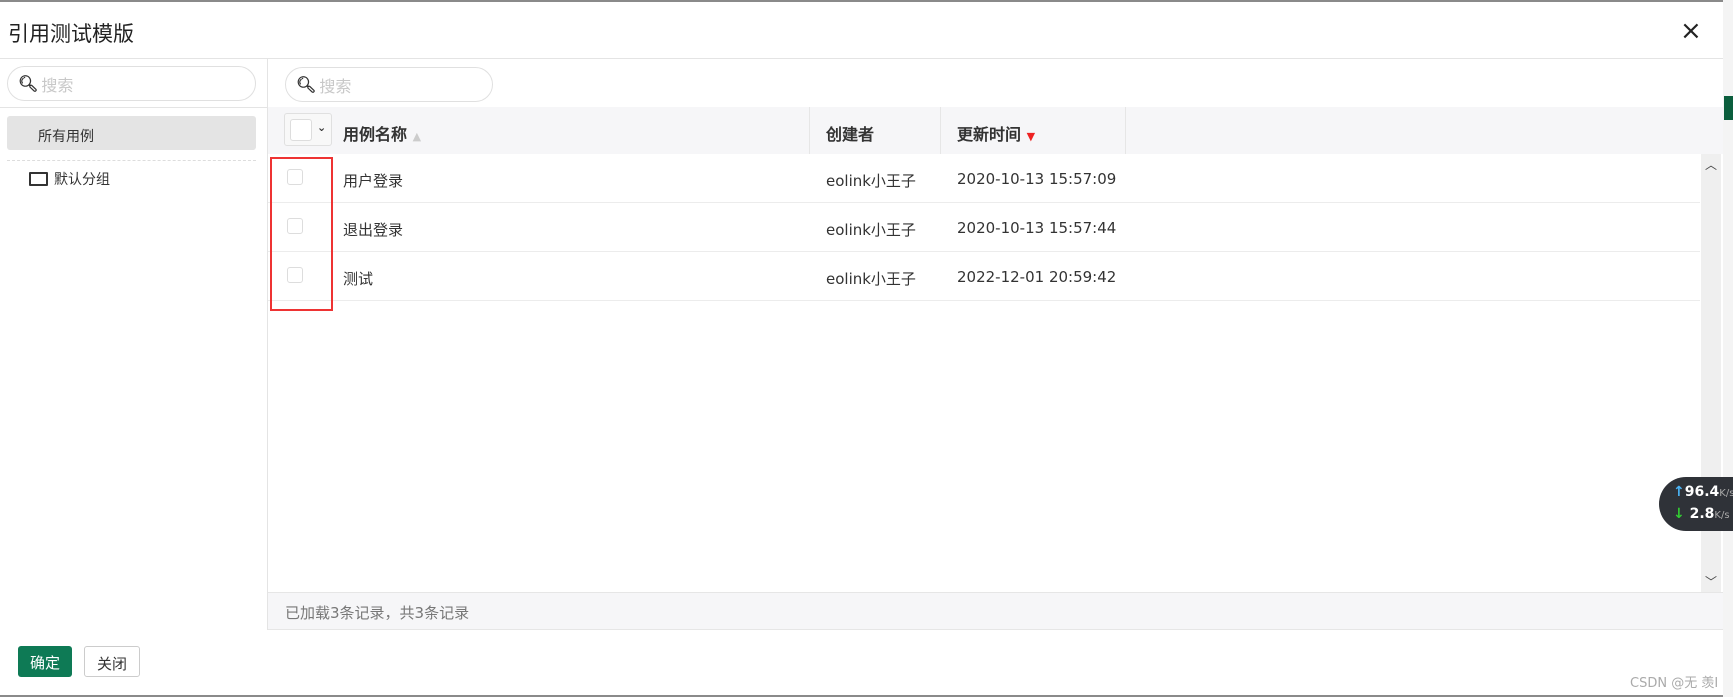  Describe the element at coordinates (1679, 492) in the screenshot. I see `arrow-up-icon: ↑` at that location.